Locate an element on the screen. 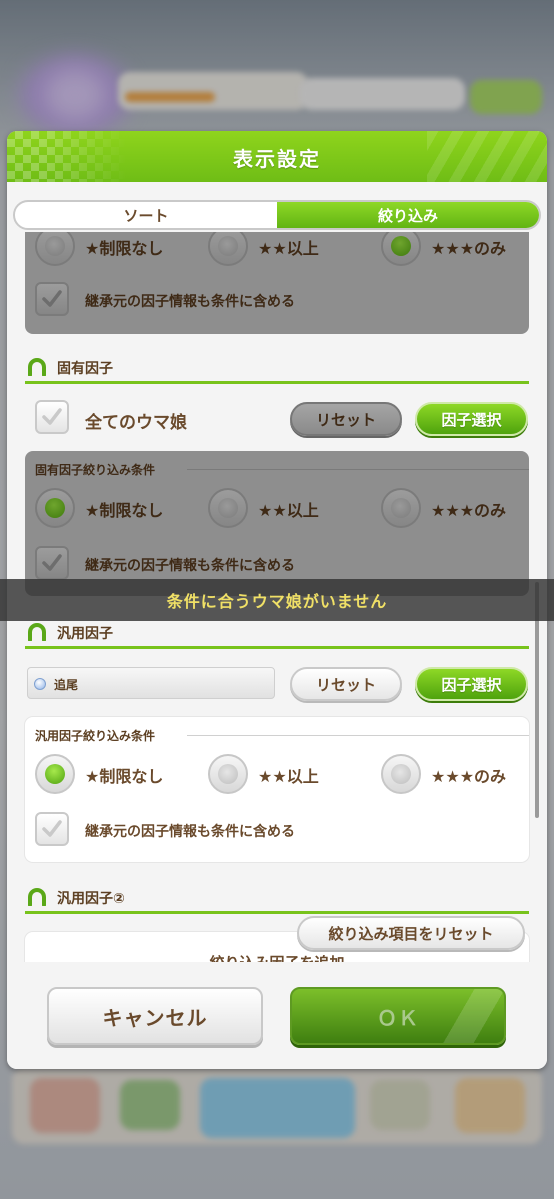  general-conditions-title-line is located at coordinates (358, 735).